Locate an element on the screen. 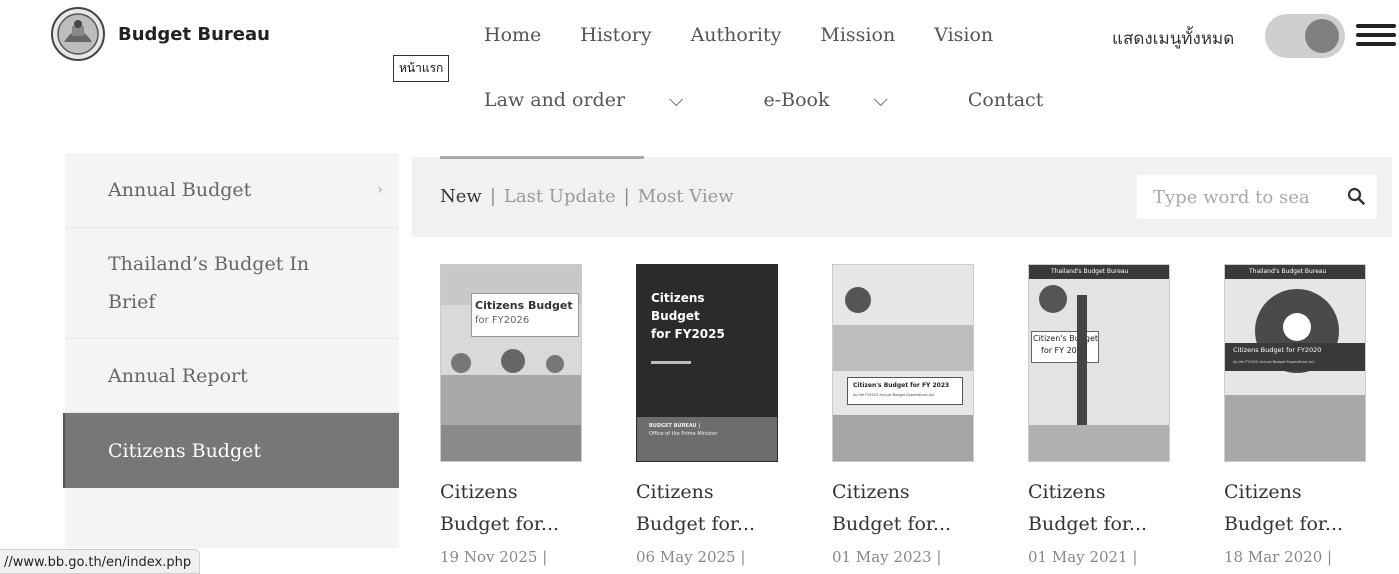 Image resolution: width=1399 pixels, height=574 pixels. cover-title-line-2: Budget is located at coordinates (675, 316).